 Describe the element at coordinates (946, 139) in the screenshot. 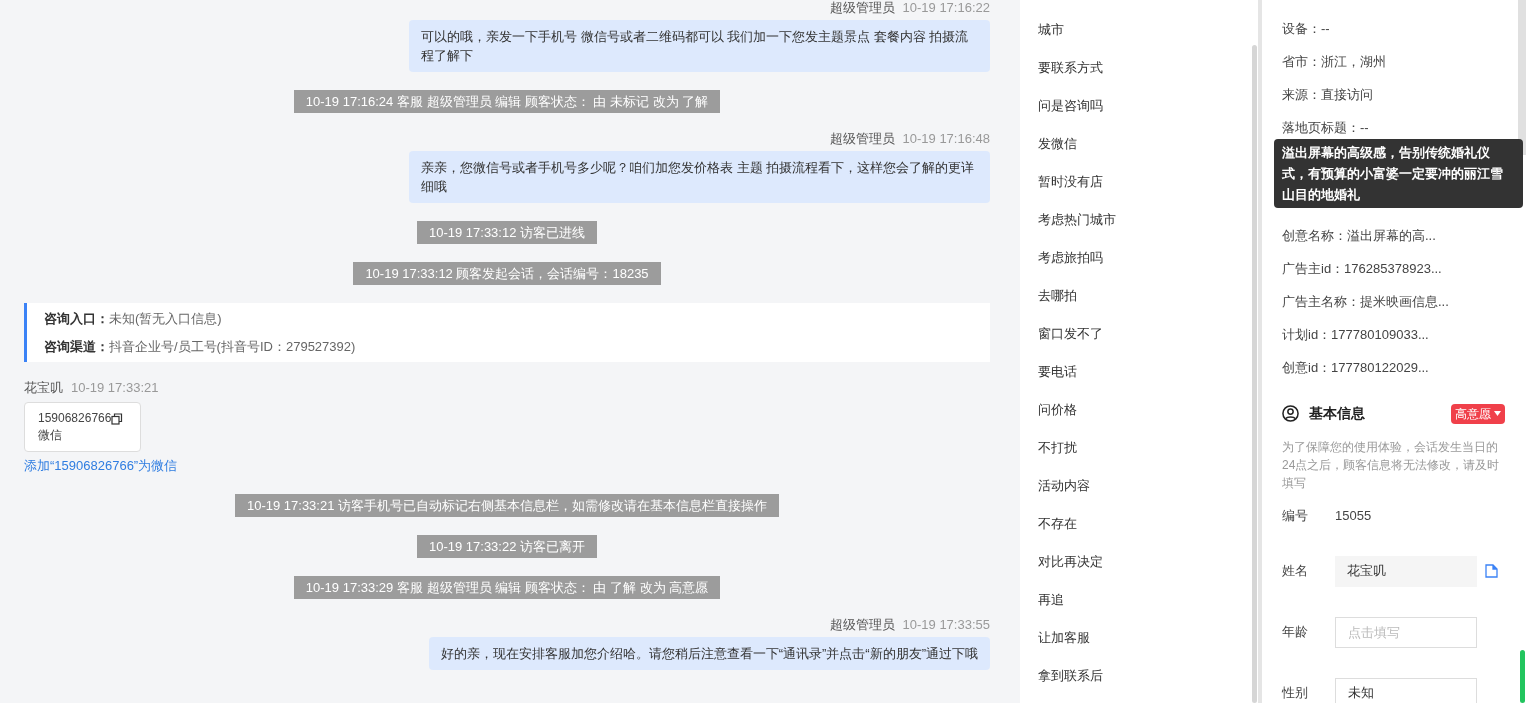

I see `message-time: 10-19 17:16:48` at that location.